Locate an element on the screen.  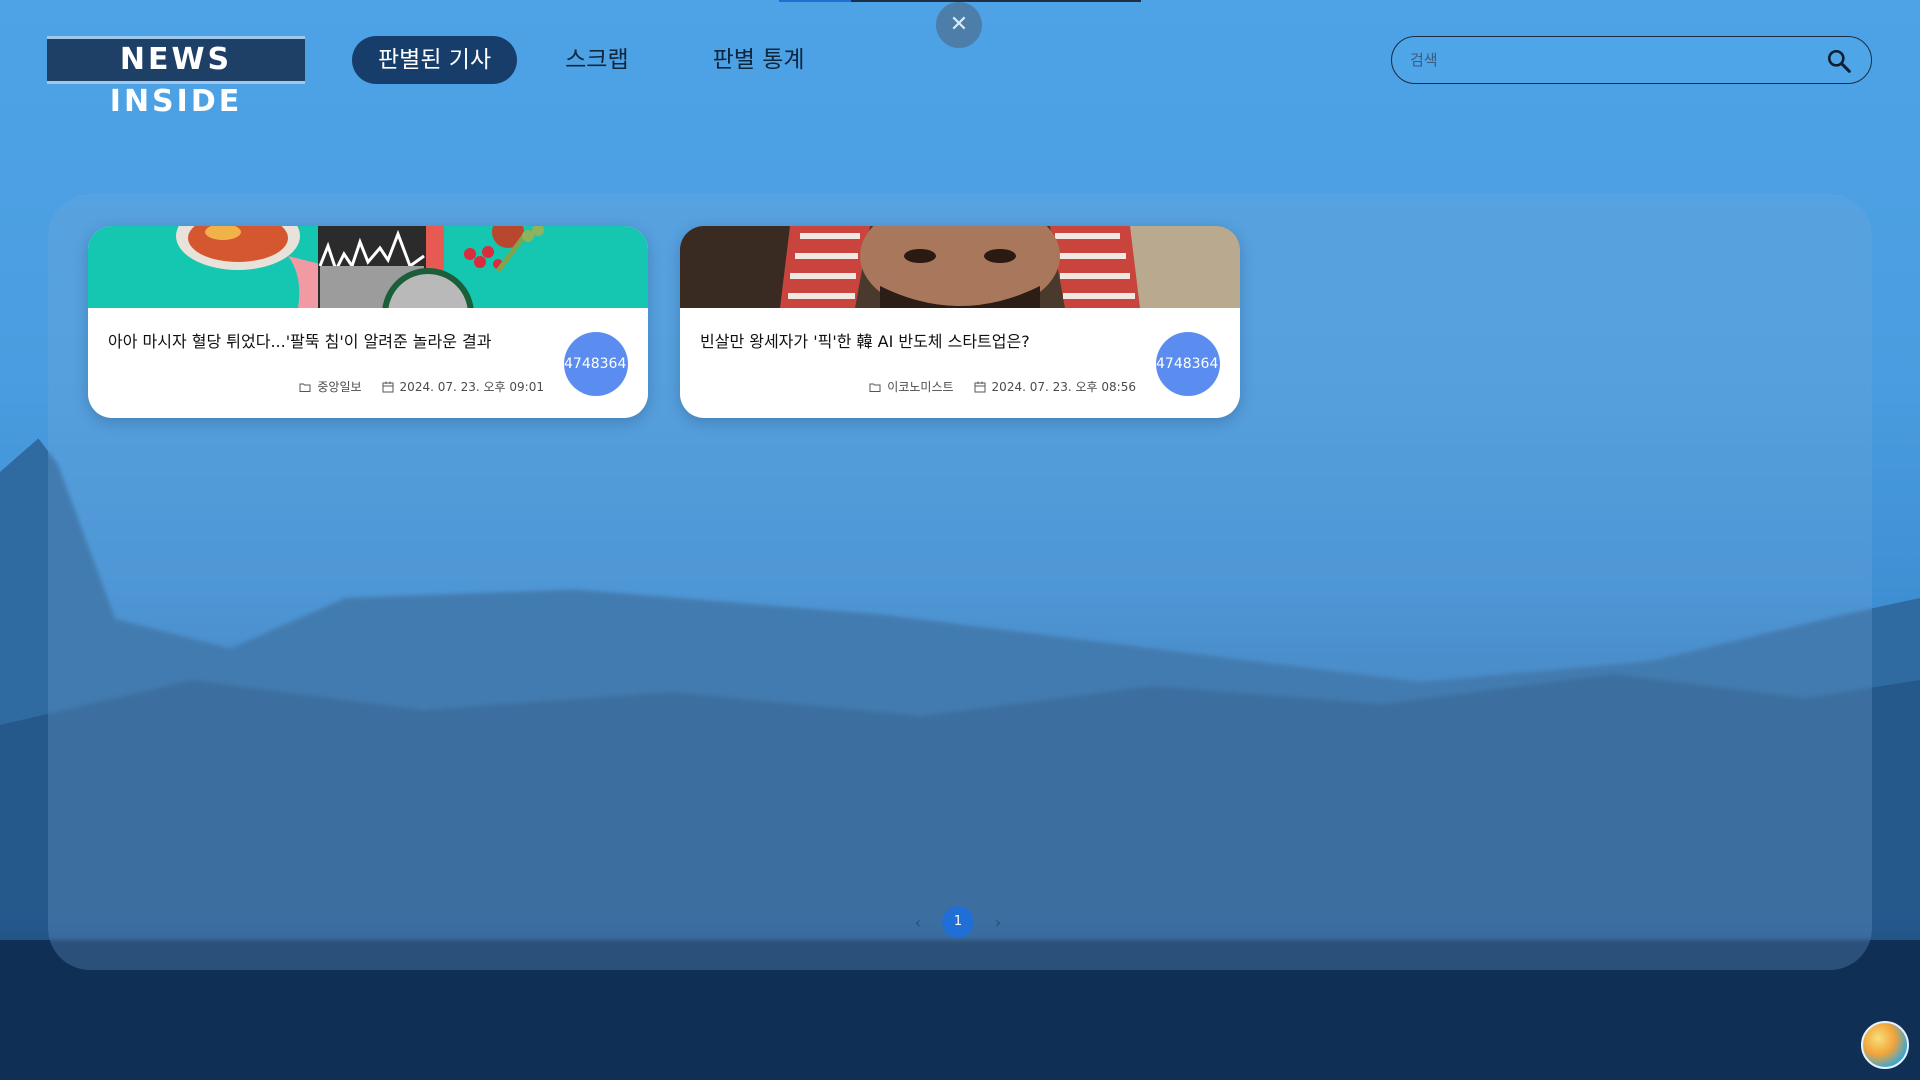
article-meta: 중앙일보 2024. 07. 23. 오후 09:01 is located at coordinates (421, 386).